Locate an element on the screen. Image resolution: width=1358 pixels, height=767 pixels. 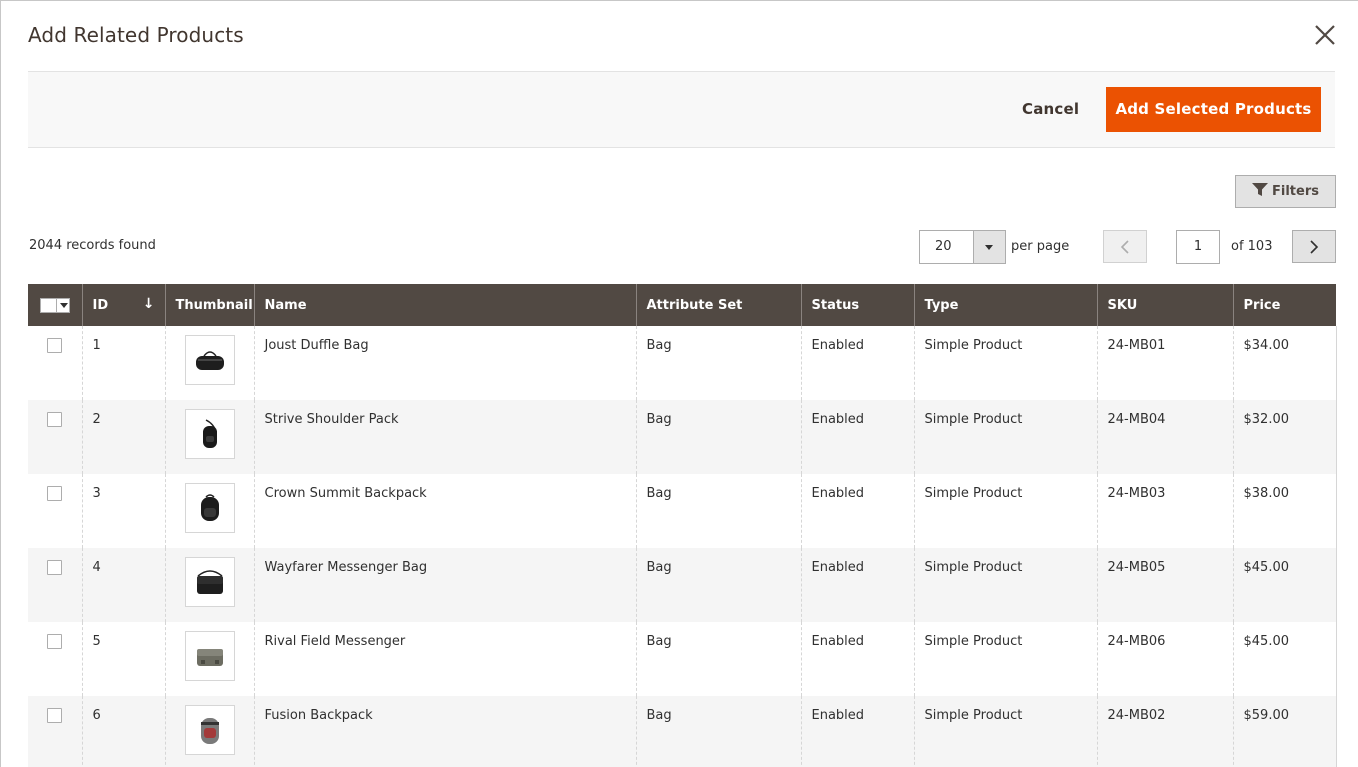
modal-action-bar: Cancel Add Selected Products is located at coordinates (681, 109).